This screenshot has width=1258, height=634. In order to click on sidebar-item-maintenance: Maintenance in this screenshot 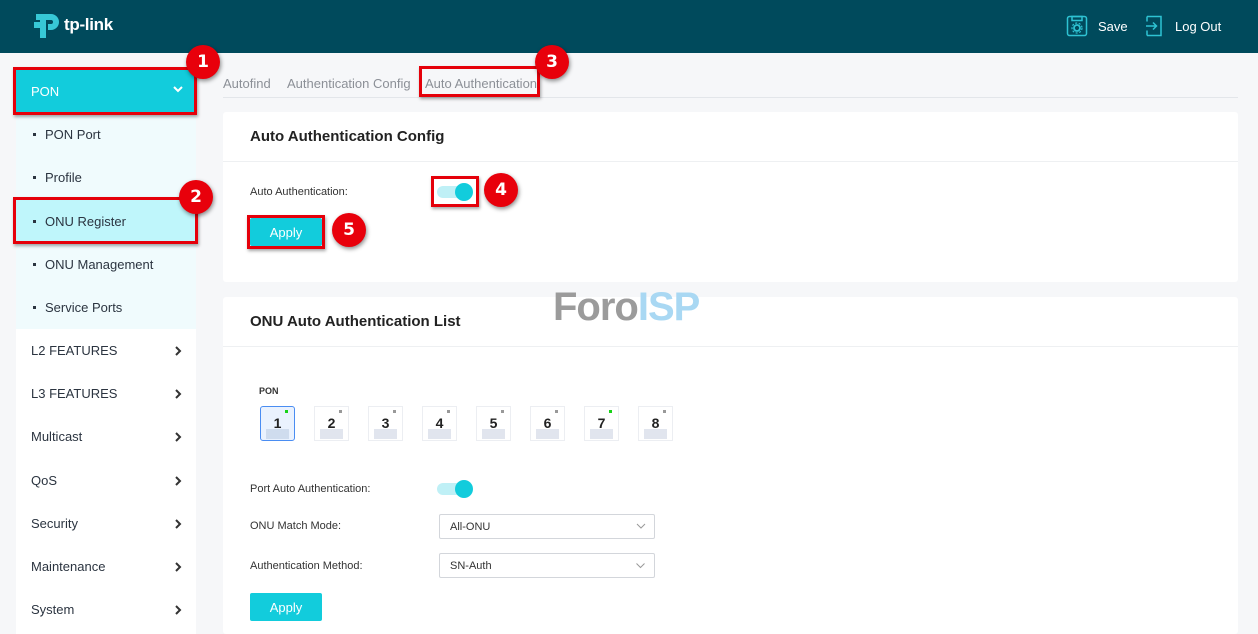, I will do `click(106, 566)`.